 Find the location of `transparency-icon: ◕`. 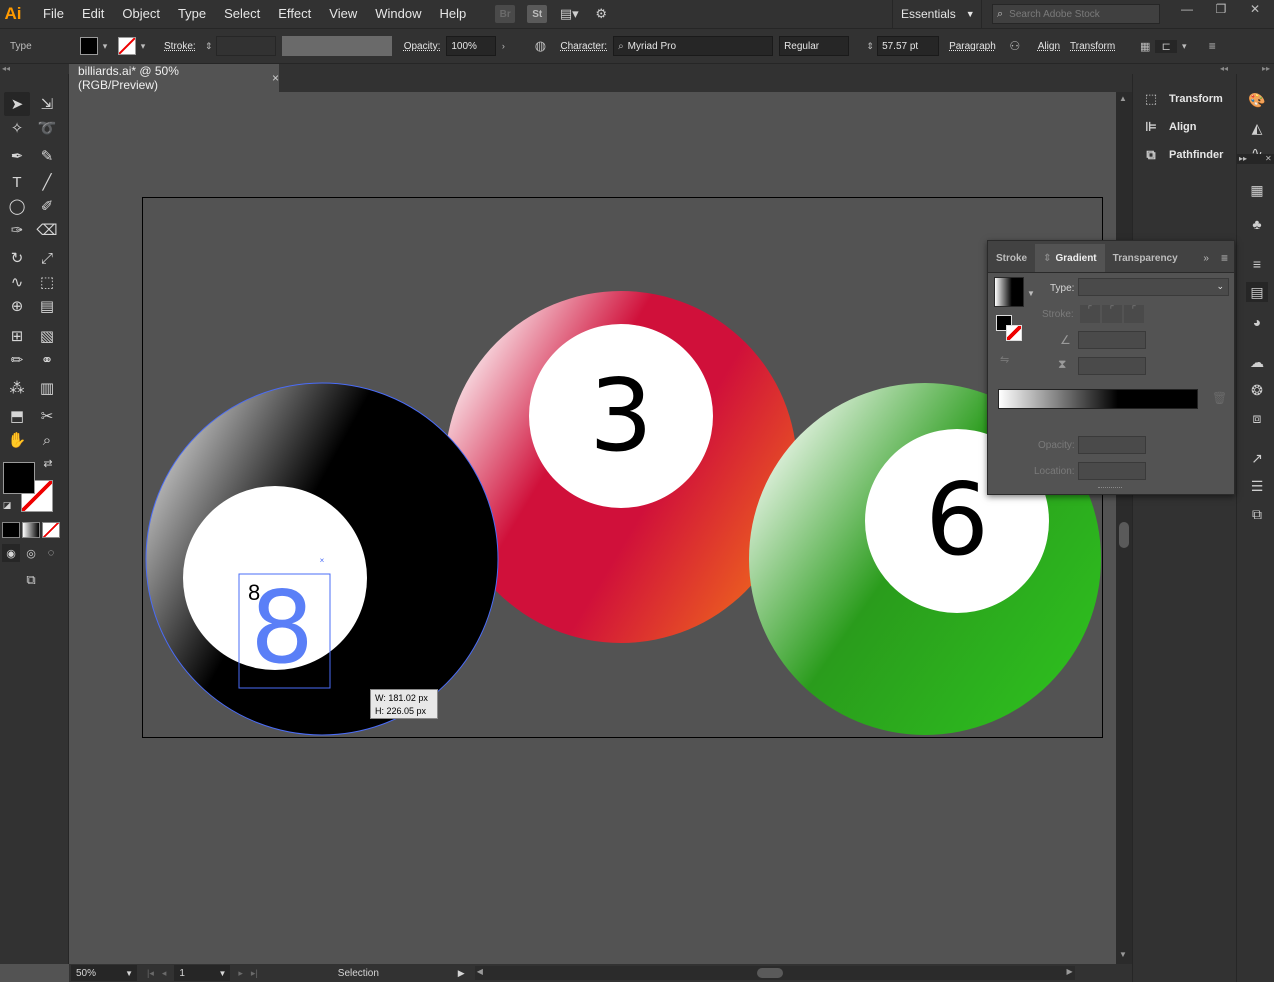

transparency-icon: ◕ is located at coordinates (1257, 322).